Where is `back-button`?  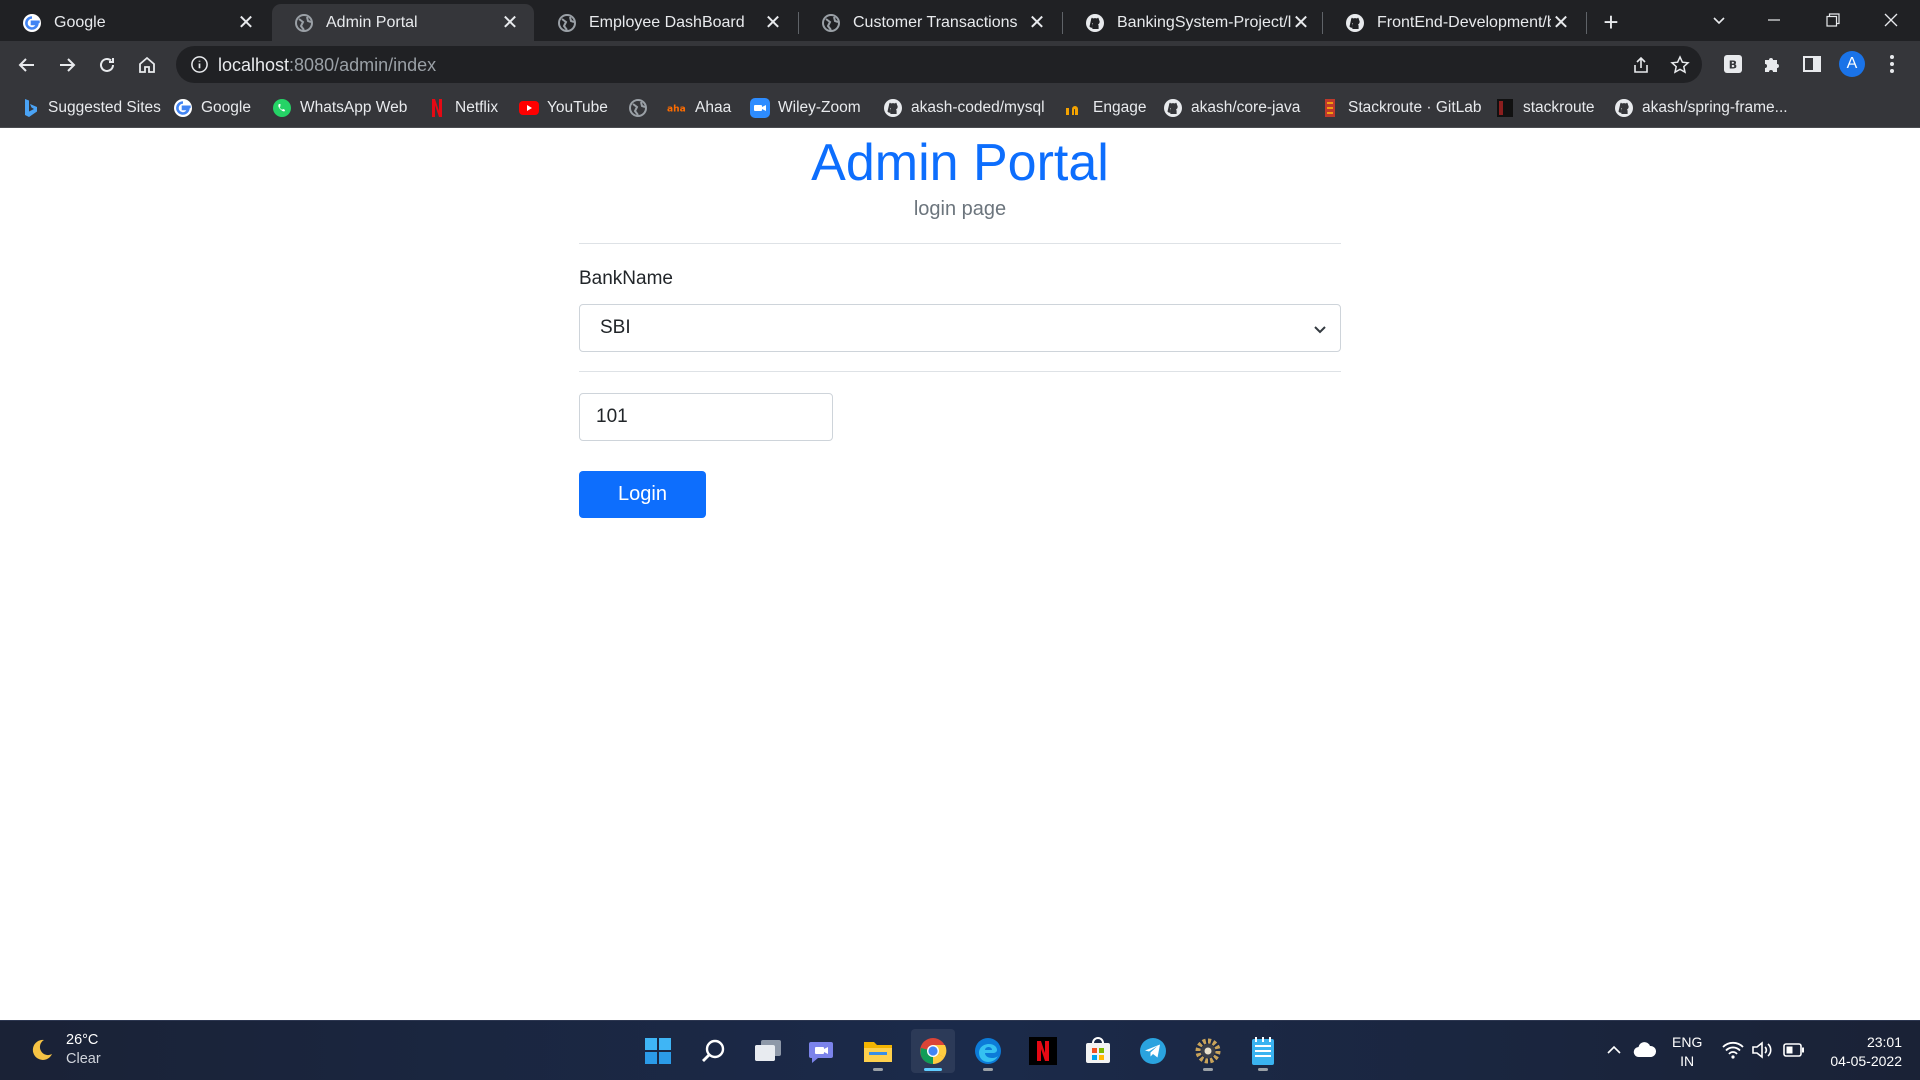
back-button is located at coordinates (27, 65).